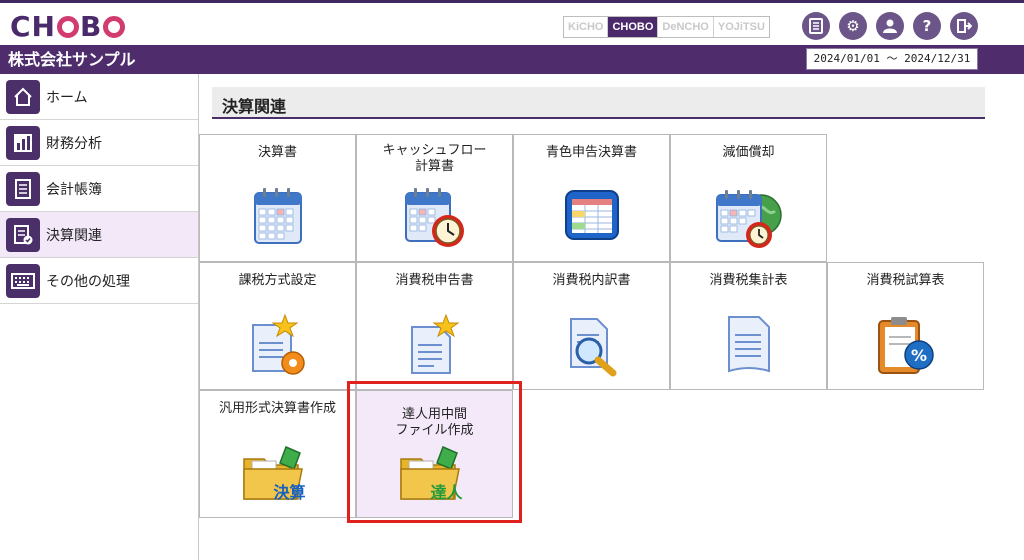 This screenshot has height=560, width=1024. Describe the element at coordinates (434, 280) in the screenshot. I see `tile-label: 消費税申告書` at that location.